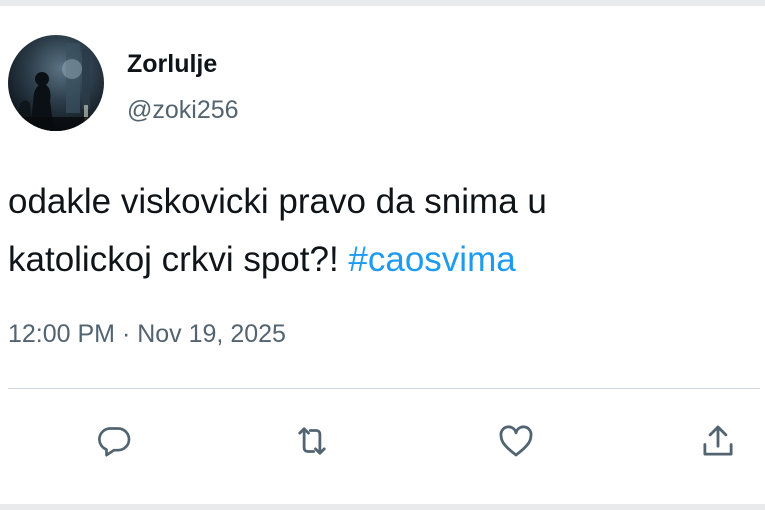 Image resolution: width=765 pixels, height=510 pixels. Describe the element at coordinates (277, 201) in the screenshot. I see `tweet-text-line-1: odakle viskovicki pravo da snima u` at that location.